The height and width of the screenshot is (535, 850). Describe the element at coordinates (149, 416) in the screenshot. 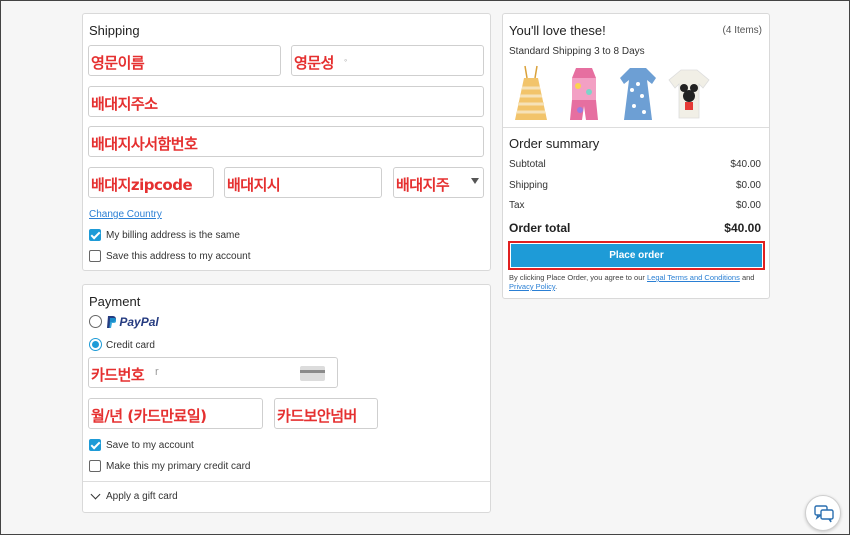

I see `expiry-overlay: 월/년 (카드만료일)` at that location.